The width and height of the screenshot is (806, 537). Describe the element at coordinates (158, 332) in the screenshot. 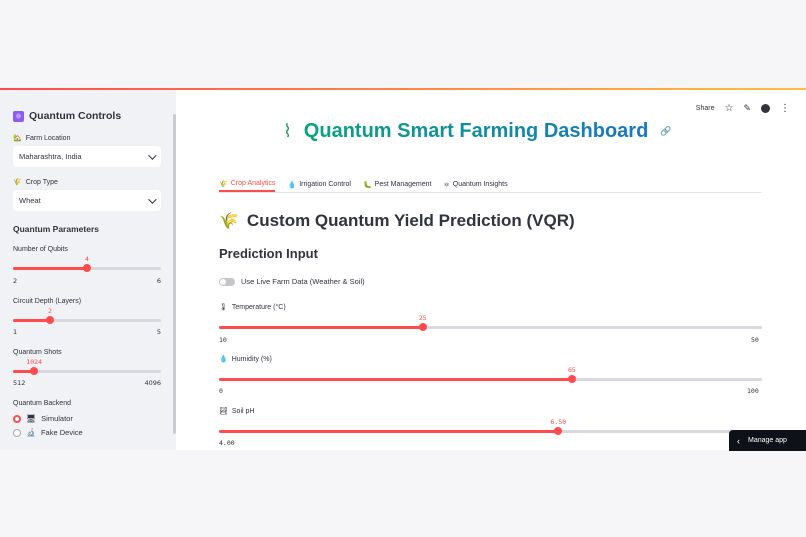

I see `depth-max: 5` at that location.